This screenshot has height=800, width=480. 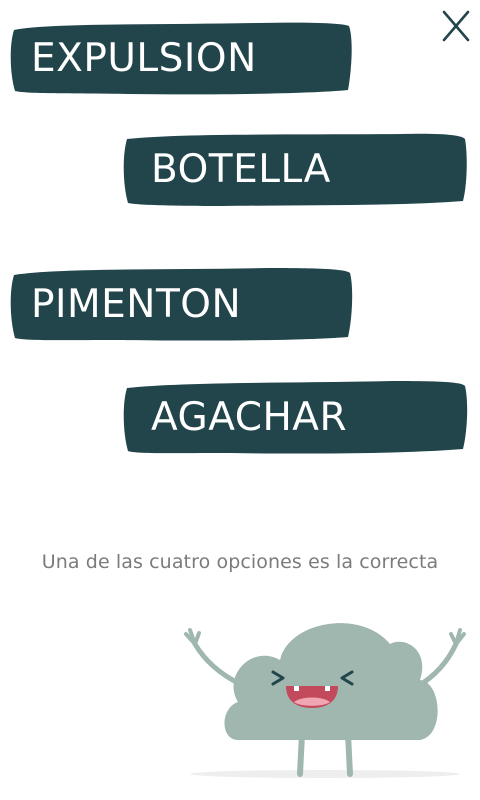 I want to click on option-label: BOTELLA, so click(x=241, y=169).